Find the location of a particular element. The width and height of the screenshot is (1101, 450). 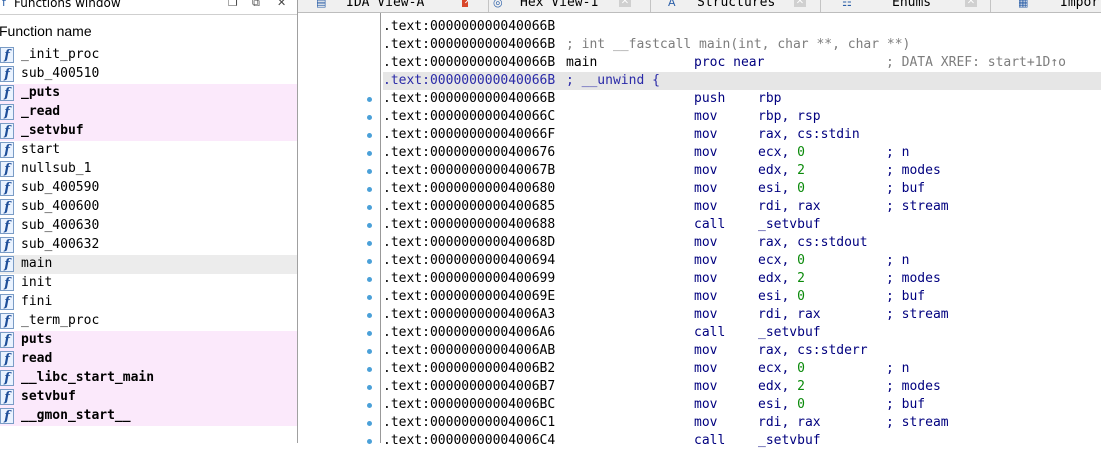

function-list-item: f sub_400590 is located at coordinates (148, 188).